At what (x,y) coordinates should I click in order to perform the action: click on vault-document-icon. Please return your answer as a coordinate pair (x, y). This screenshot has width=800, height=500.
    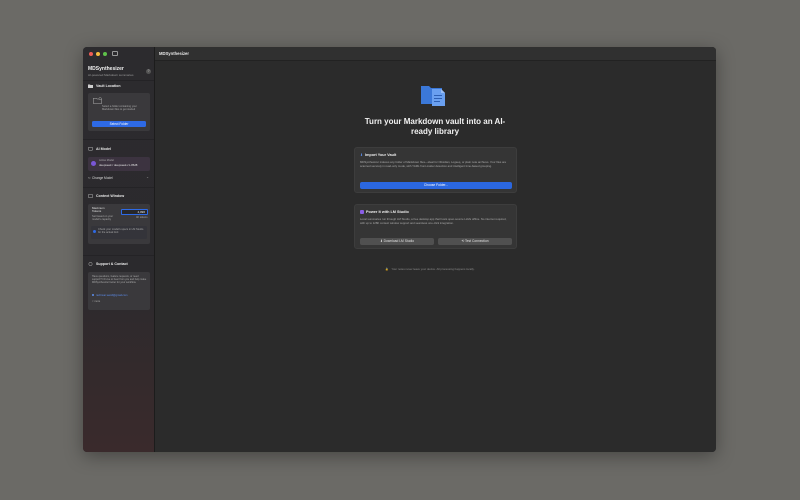
    Looking at the image, I should click on (433, 96).